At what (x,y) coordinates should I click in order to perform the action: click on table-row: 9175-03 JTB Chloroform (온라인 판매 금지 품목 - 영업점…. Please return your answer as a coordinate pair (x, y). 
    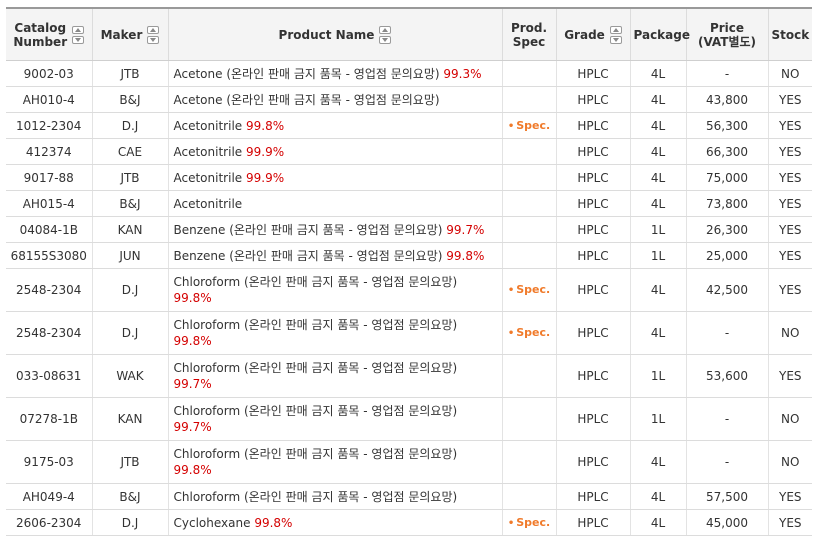
    Looking at the image, I should click on (409, 462).